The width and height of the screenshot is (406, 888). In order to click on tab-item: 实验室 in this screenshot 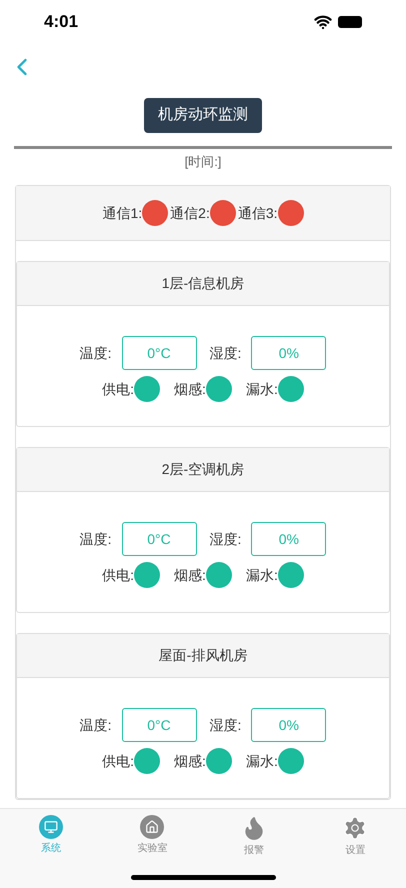, I will do `click(152, 836)`.